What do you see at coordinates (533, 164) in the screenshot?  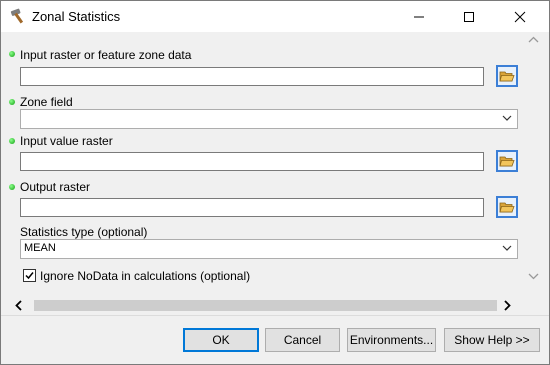 I see `vertical-scrollbar` at bounding box center [533, 164].